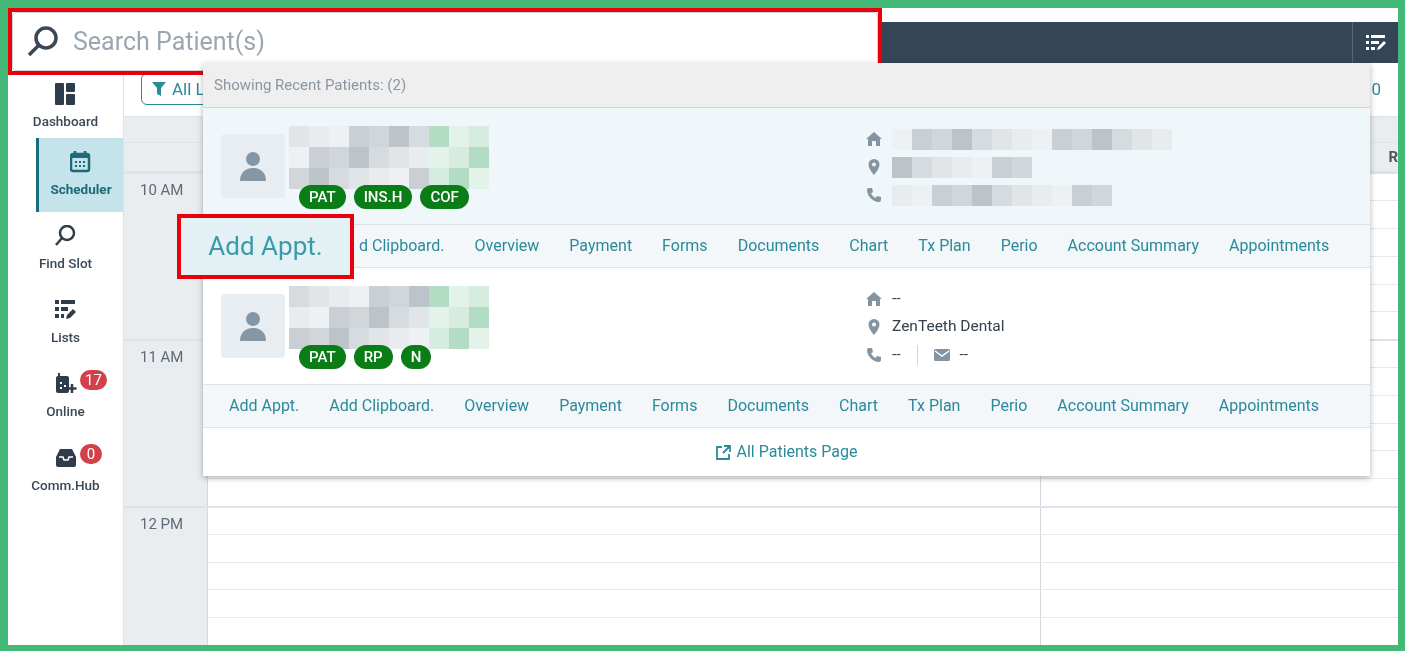 The image size is (1405, 651). Describe the element at coordinates (162, 357) in the screenshot. I see `time-label: 11 AM` at that location.